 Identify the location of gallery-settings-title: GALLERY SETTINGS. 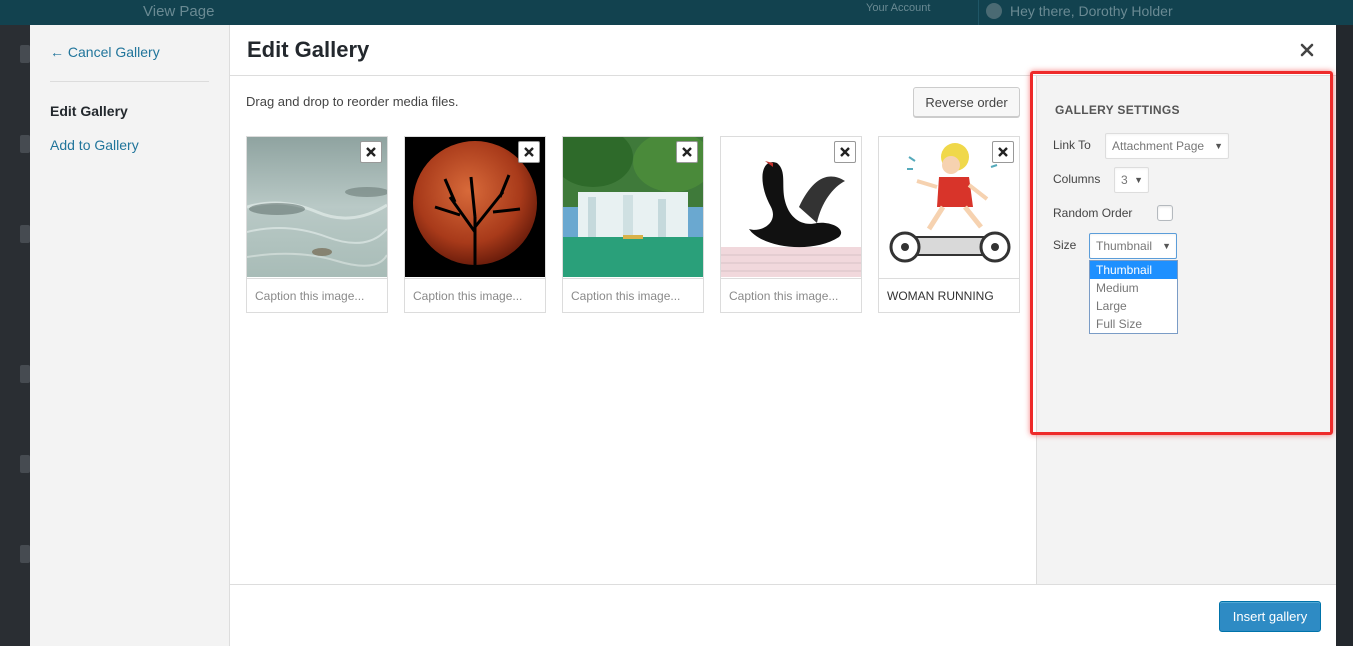
(1117, 110).